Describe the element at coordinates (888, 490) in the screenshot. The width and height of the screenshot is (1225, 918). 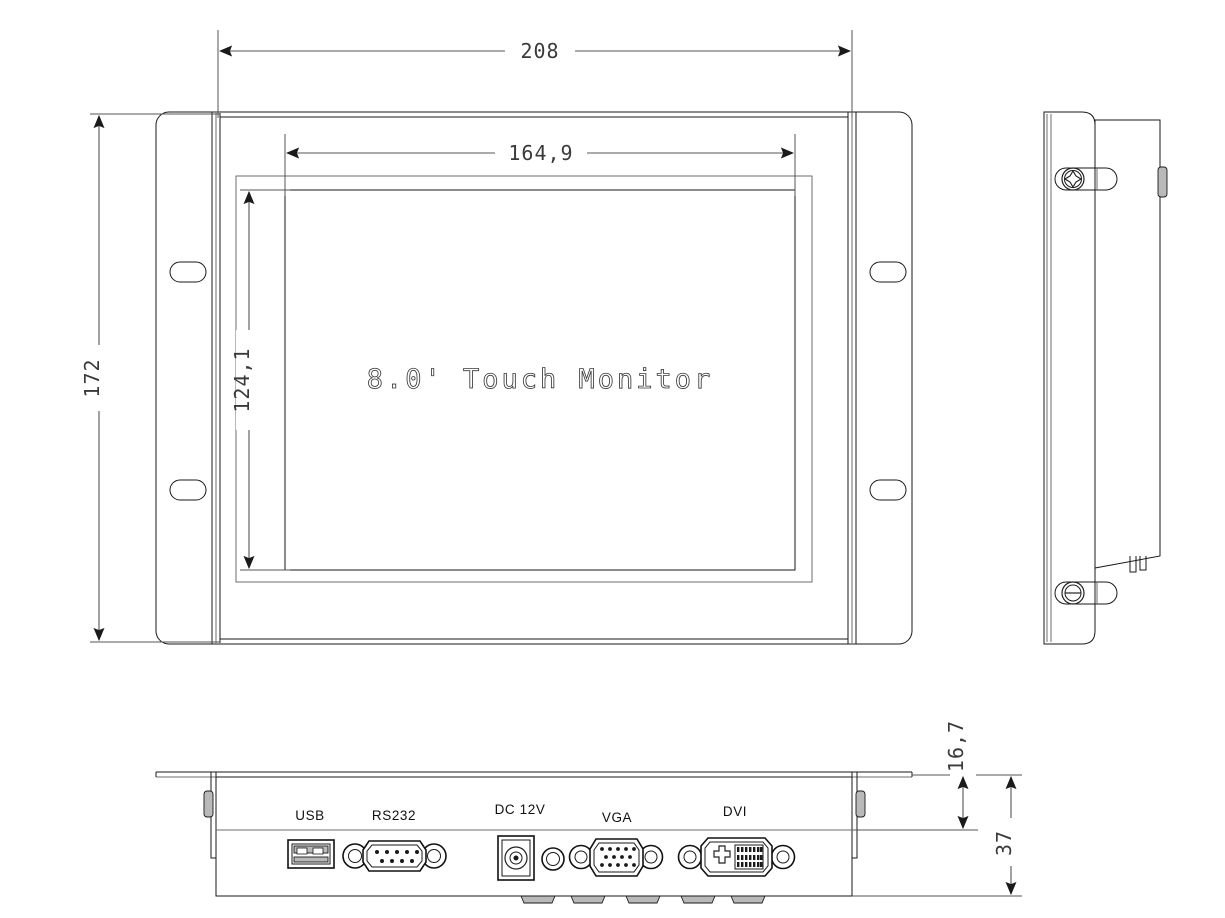
I see `mount-slot-right-bottom` at that location.